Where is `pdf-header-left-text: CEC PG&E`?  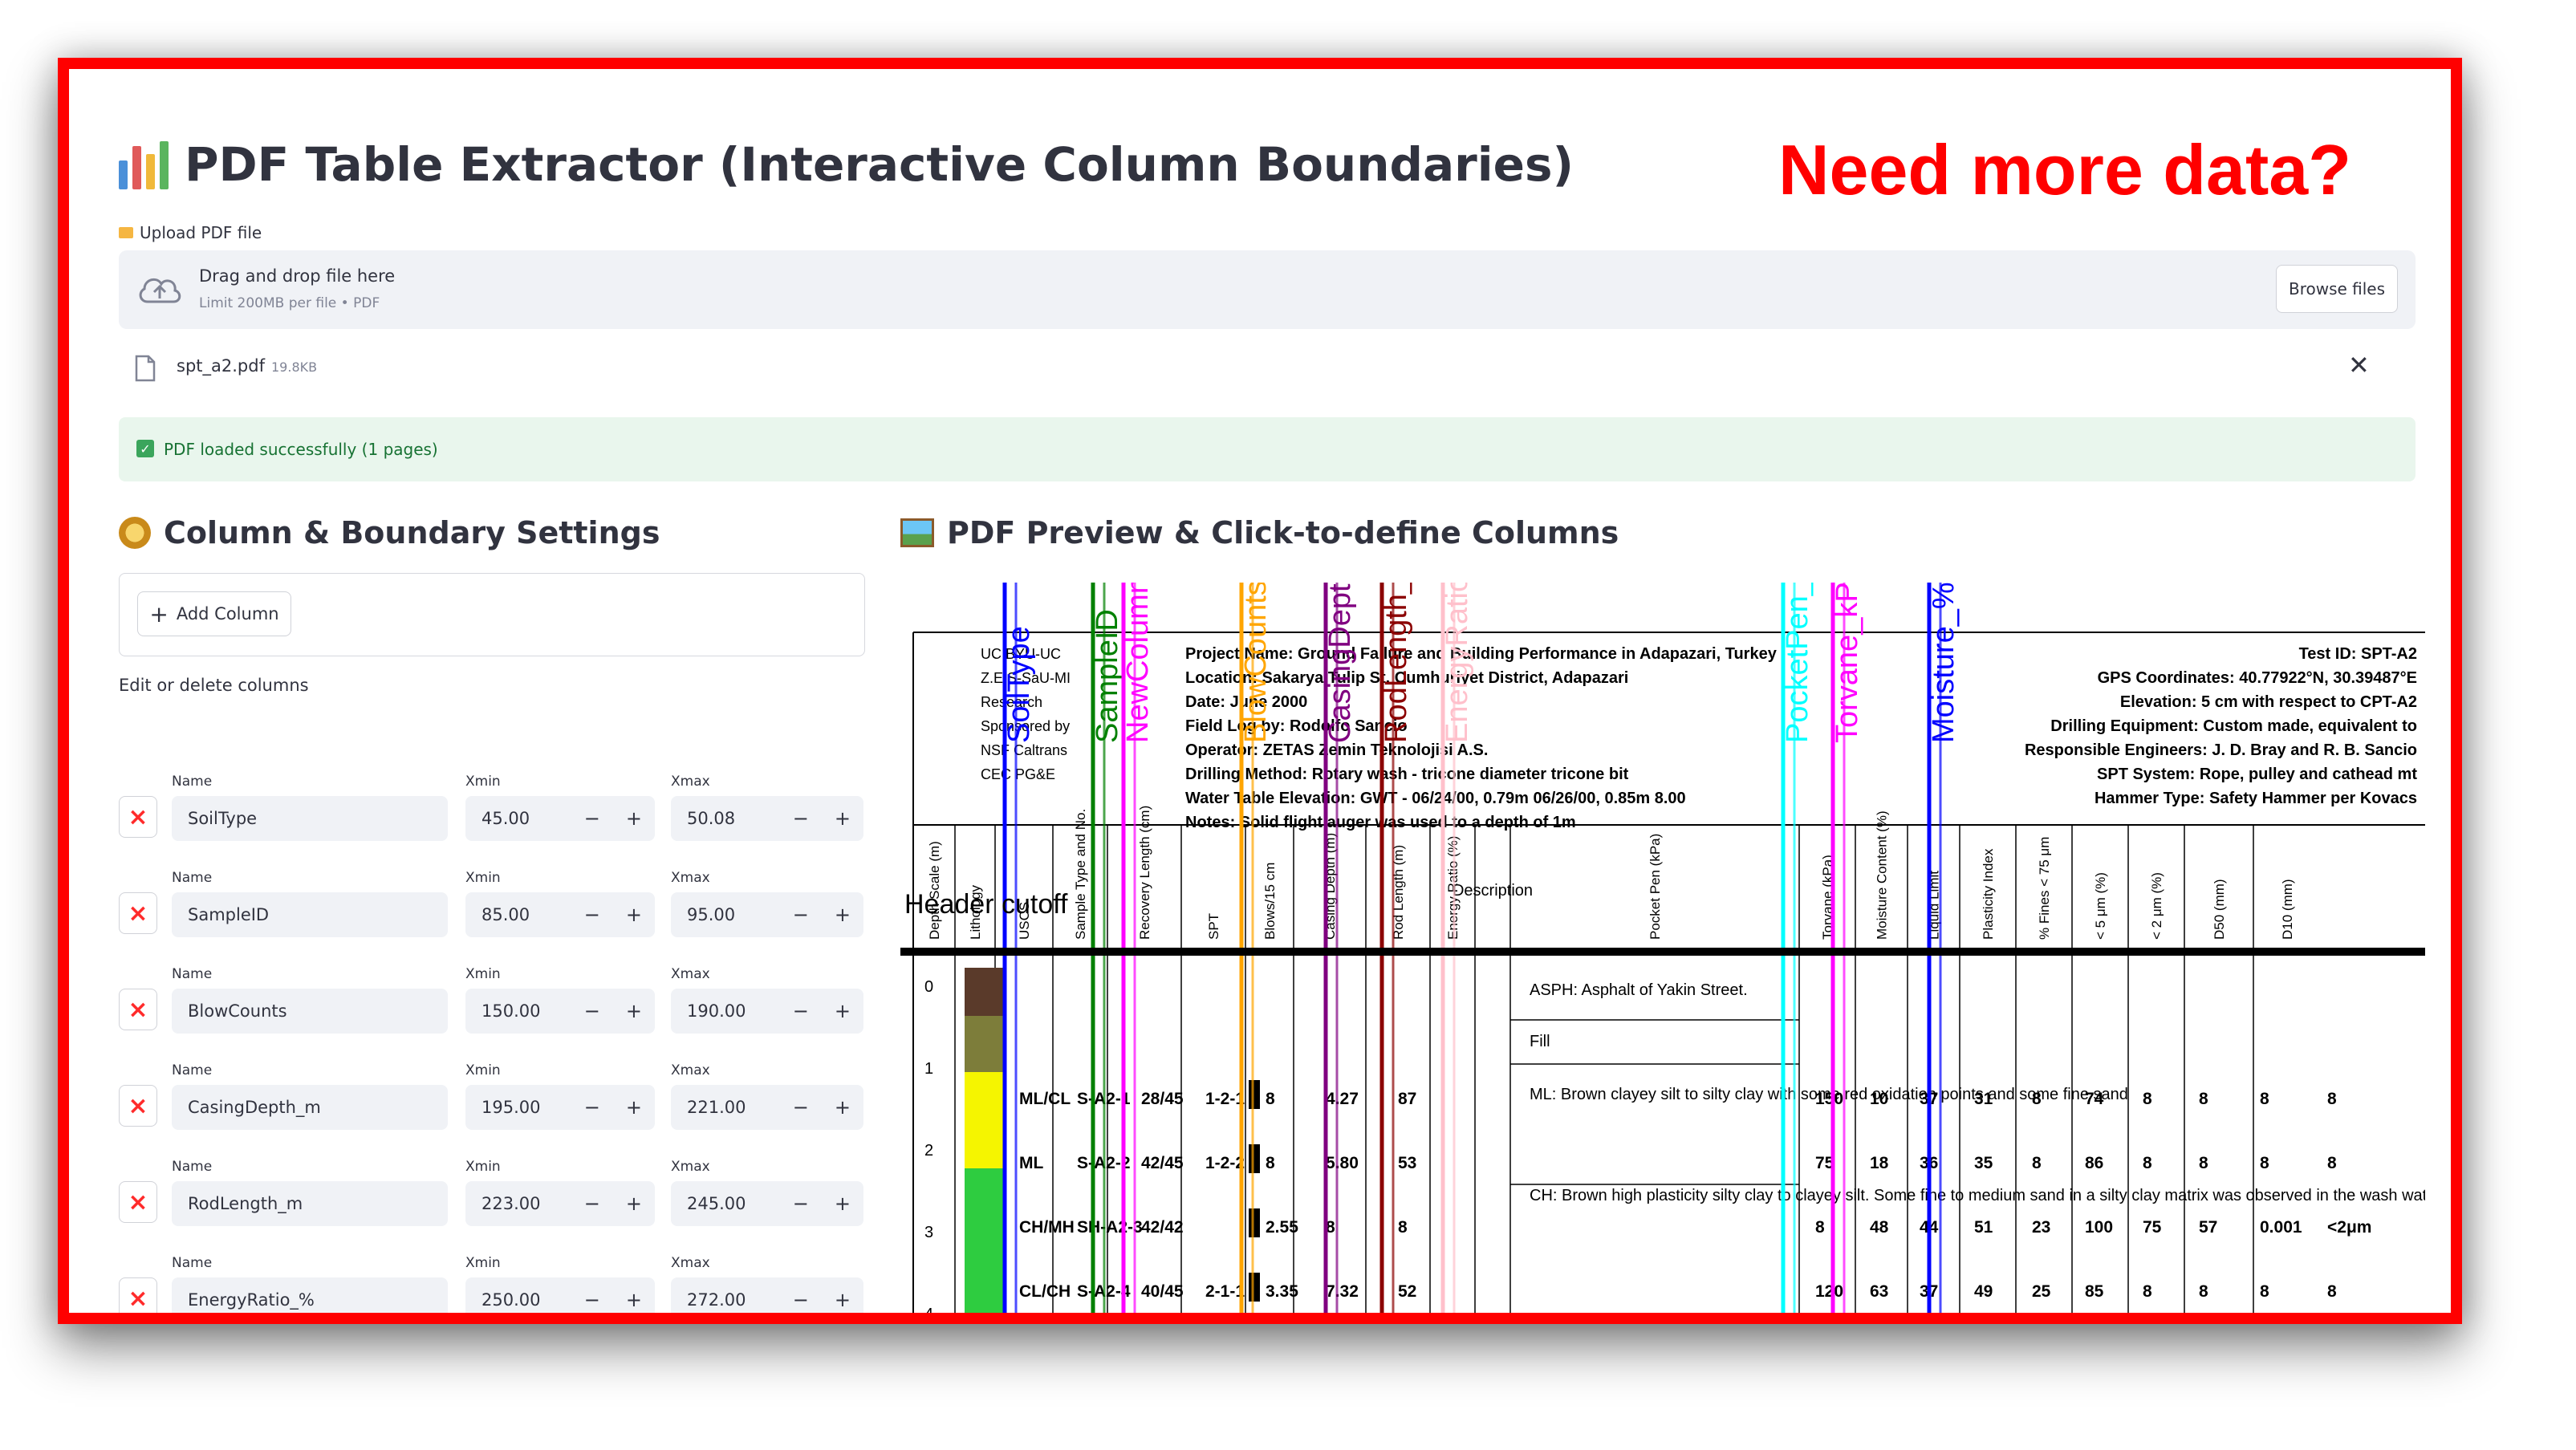 pdf-header-left-text: CEC PG&E is located at coordinates (1018, 774).